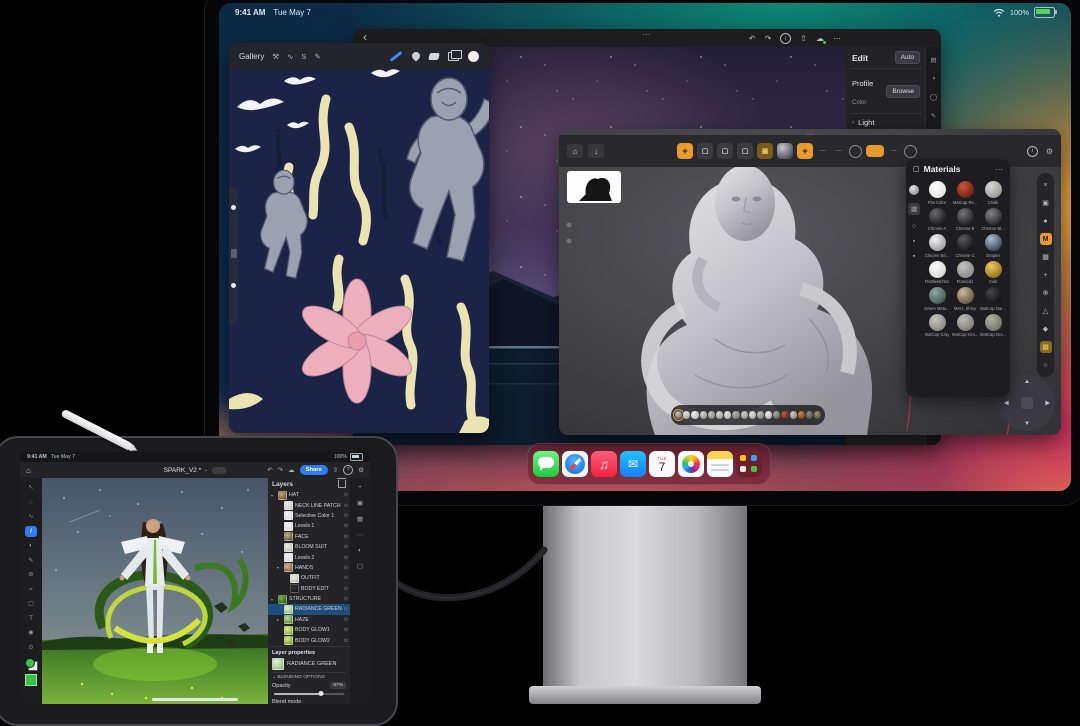  I want to click on sculpt-tool-icon: +, so click(1046, 275).